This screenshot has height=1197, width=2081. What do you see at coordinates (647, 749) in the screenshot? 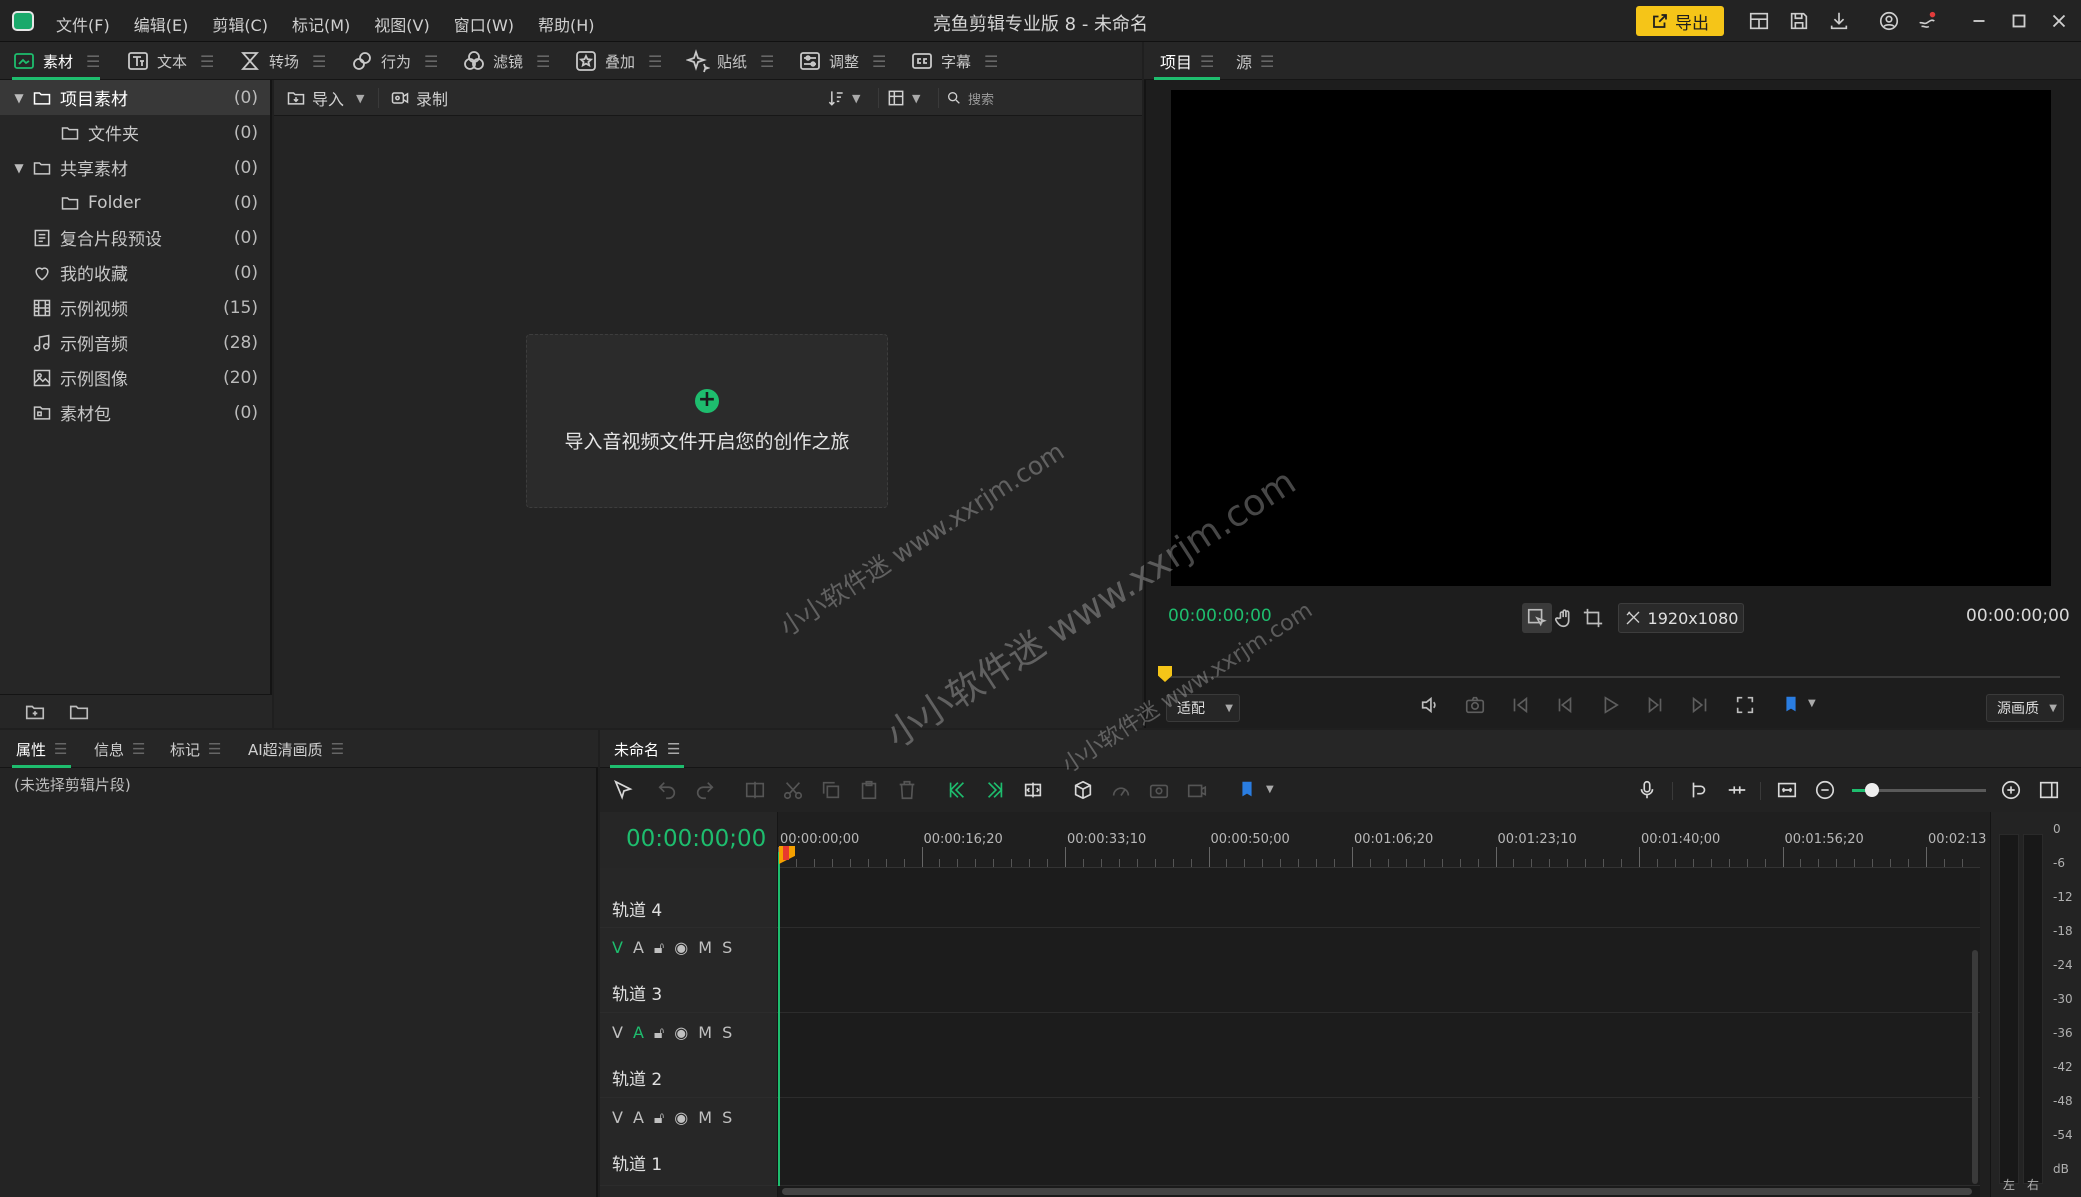
I see `tab-timeline: 未命名 ☰` at bounding box center [647, 749].